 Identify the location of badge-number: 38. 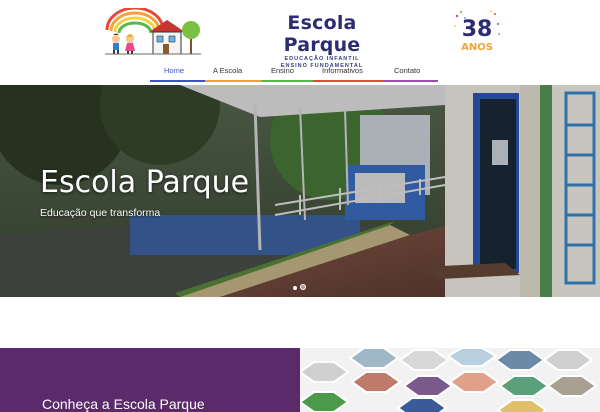
(477, 29).